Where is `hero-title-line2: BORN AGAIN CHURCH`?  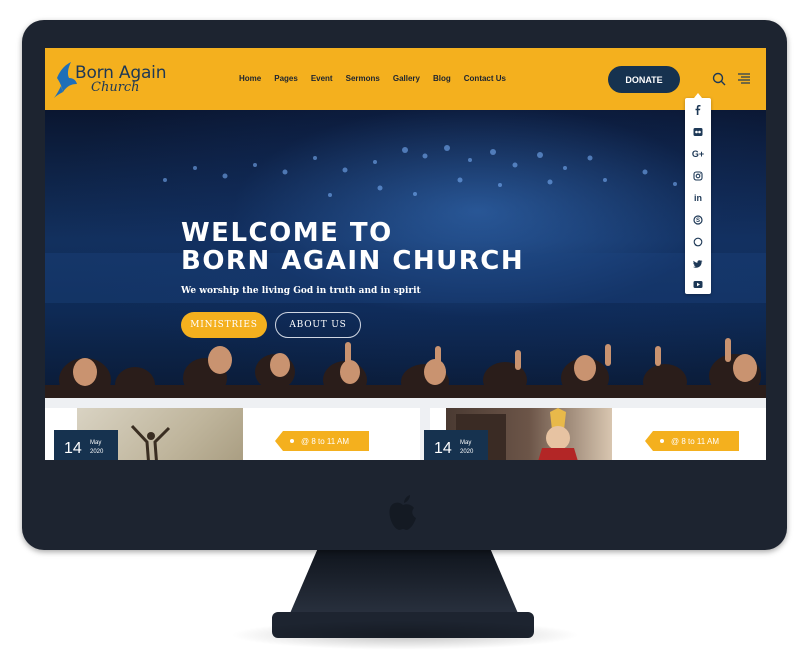 hero-title-line2: BORN AGAIN CHURCH is located at coordinates (353, 261).